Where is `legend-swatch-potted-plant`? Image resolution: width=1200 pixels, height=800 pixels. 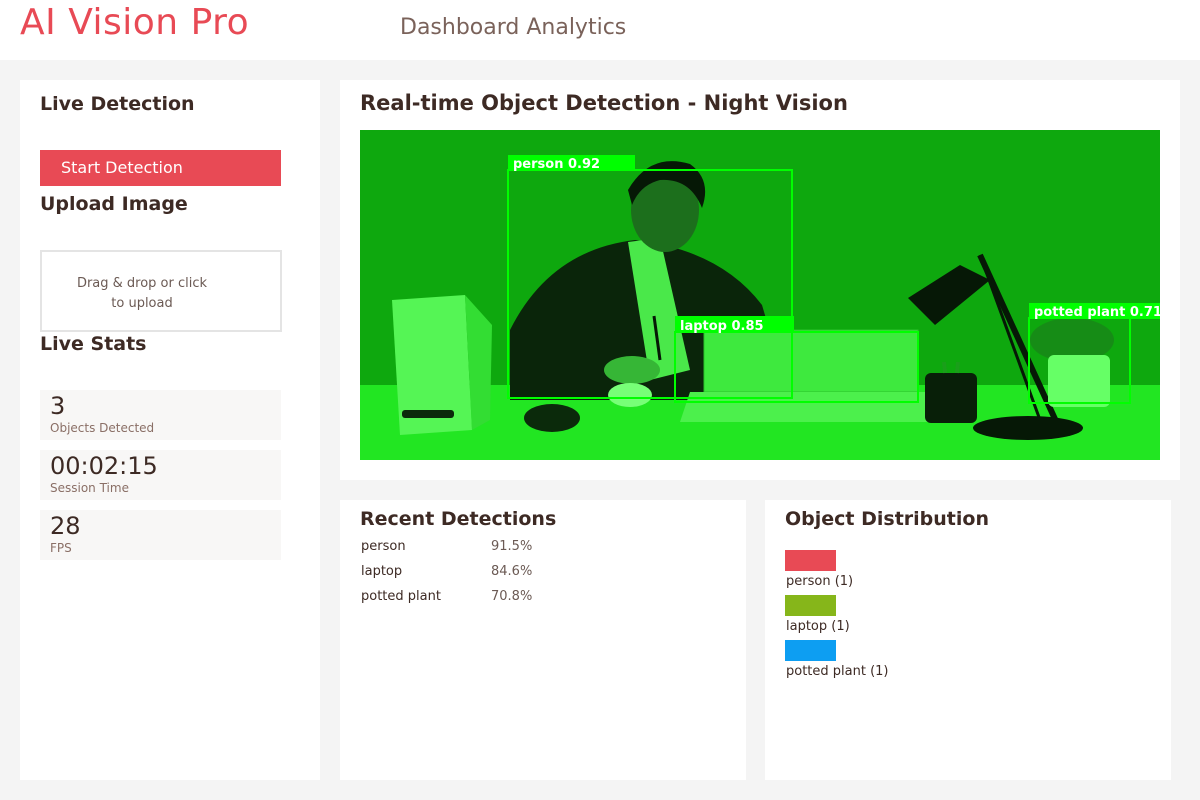
legend-swatch-potted-plant is located at coordinates (810, 650).